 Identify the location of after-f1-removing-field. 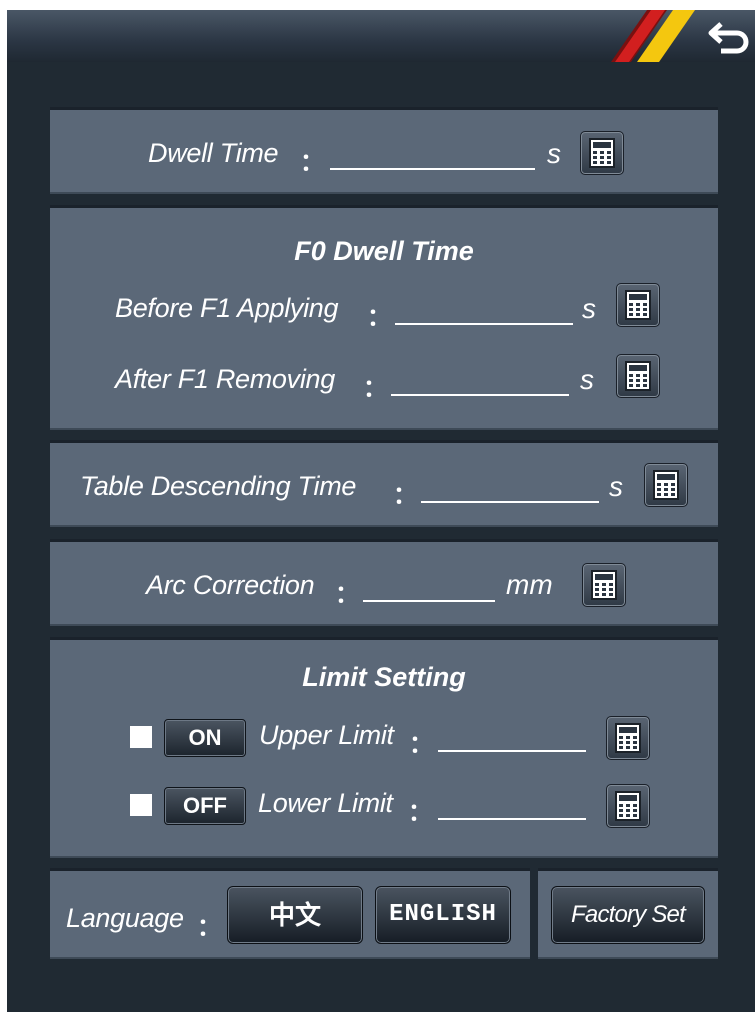
(480, 382).